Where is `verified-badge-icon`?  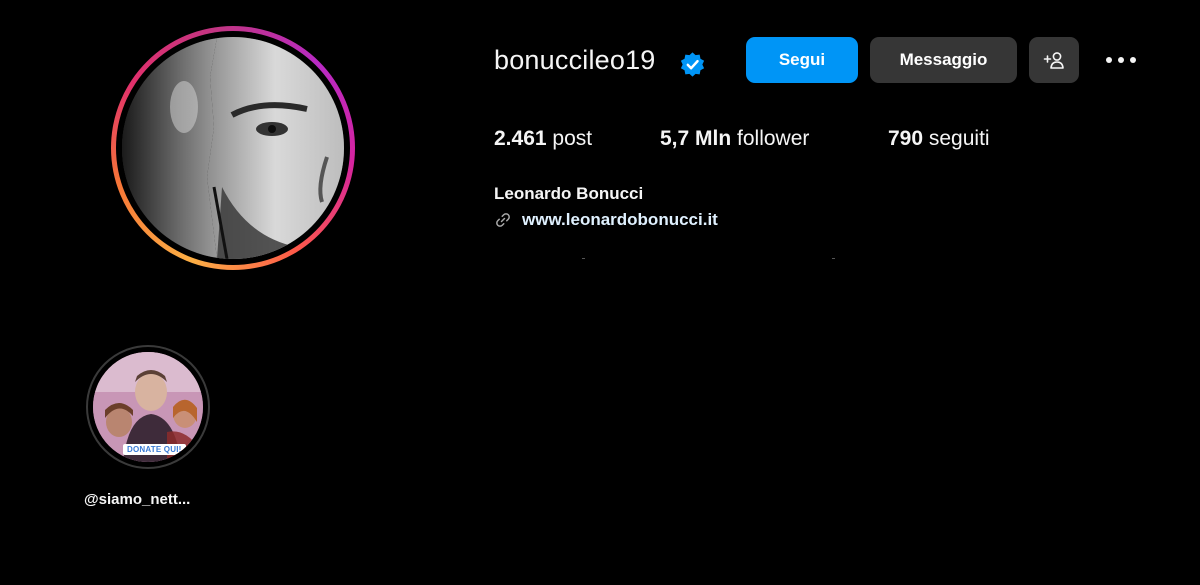 verified-badge-icon is located at coordinates (692, 64).